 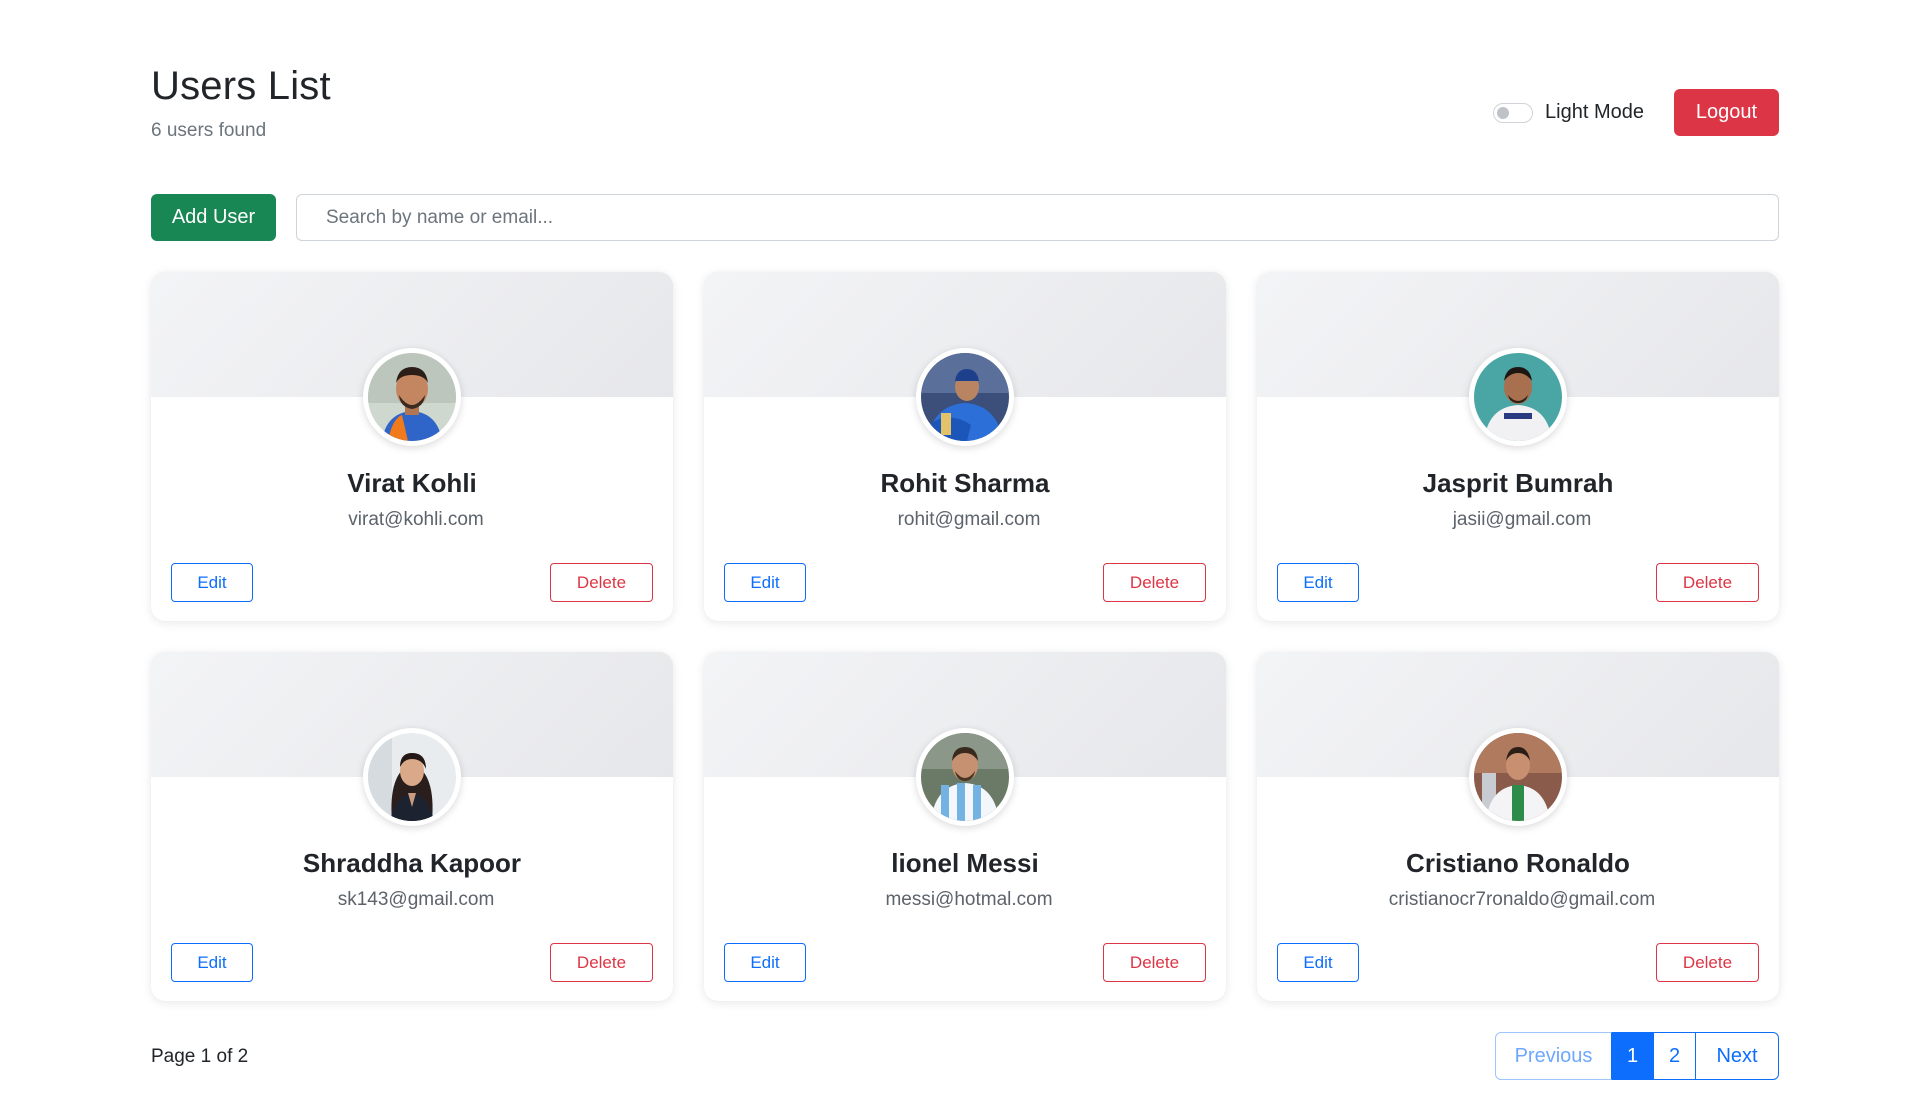 I want to click on user-email: messi@hotmal.com, so click(x=969, y=899).